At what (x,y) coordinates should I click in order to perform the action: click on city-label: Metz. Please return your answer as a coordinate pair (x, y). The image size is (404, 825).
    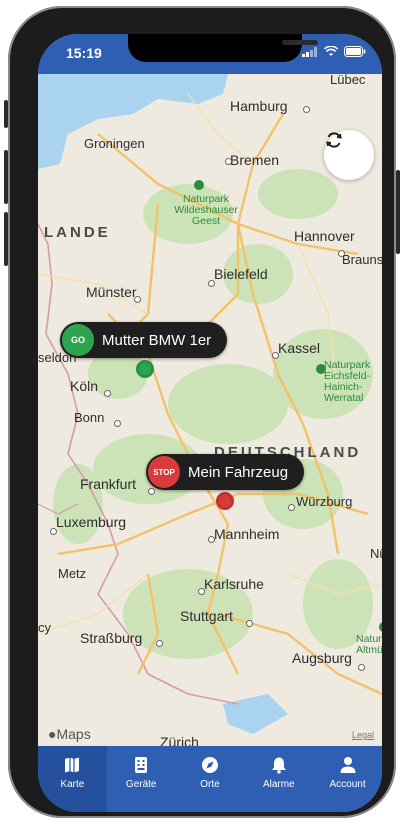
    Looking at the image, I should click on (72, 573).